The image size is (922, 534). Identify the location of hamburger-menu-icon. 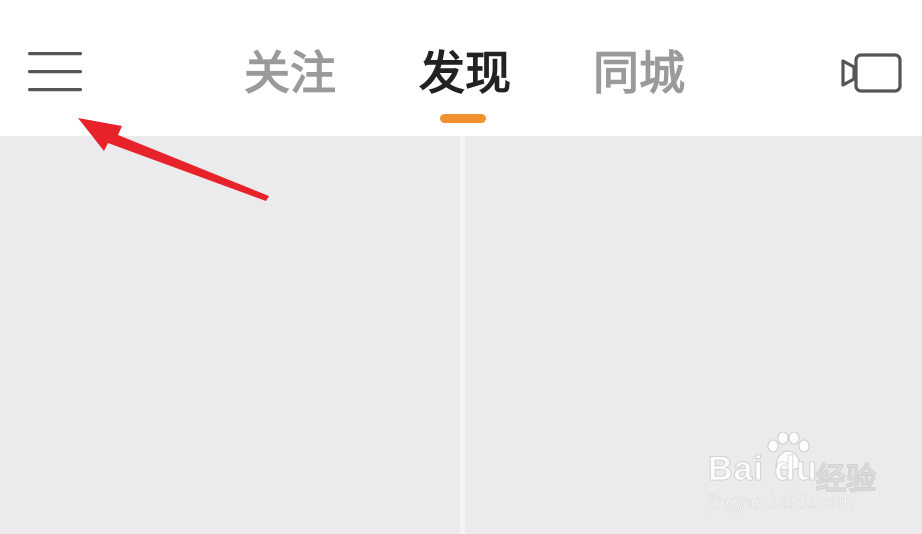
(56, 73).